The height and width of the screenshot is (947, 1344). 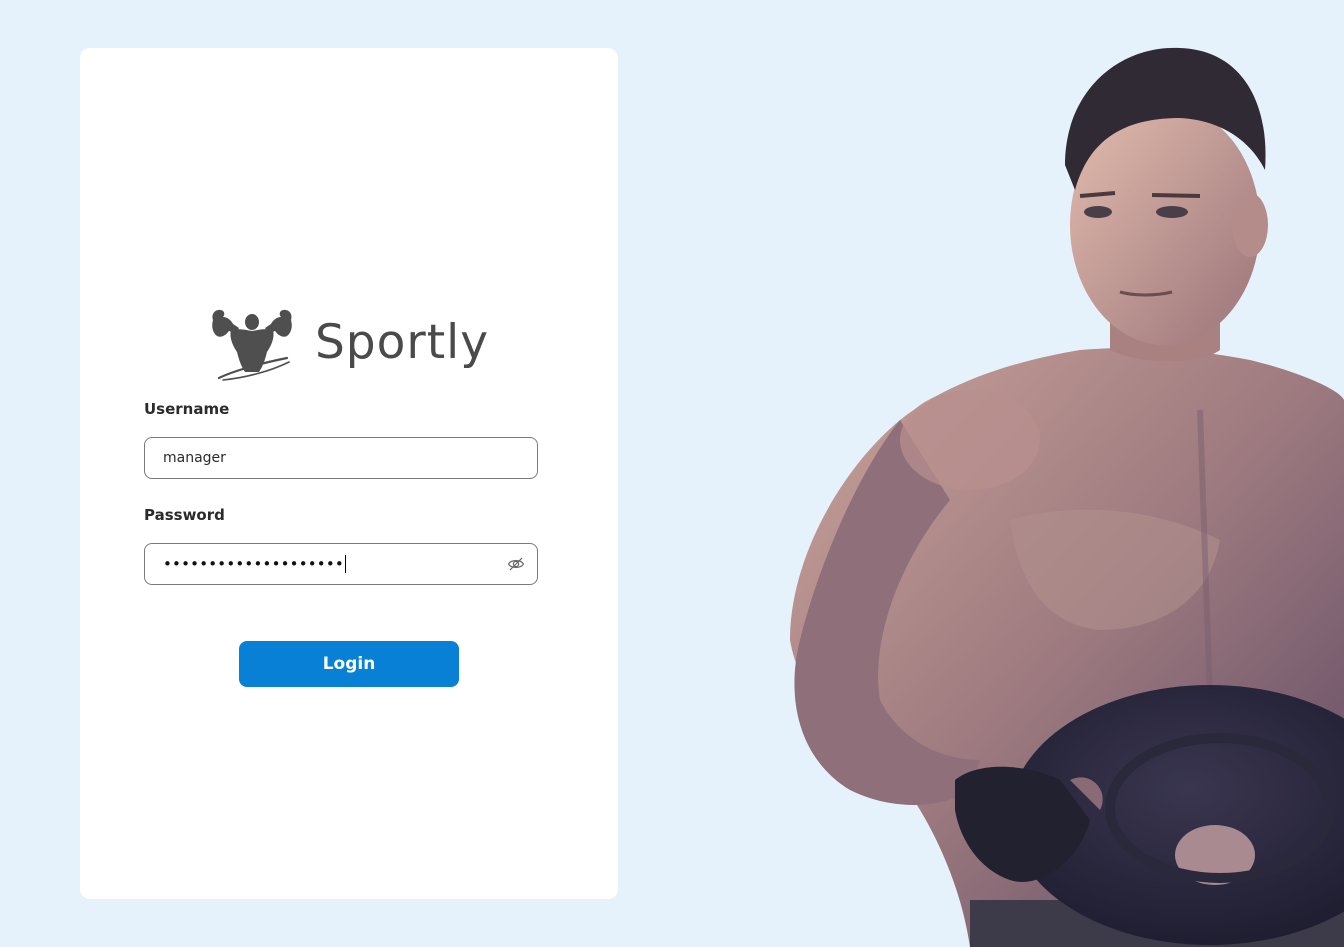 I want to click on password-input: ••••••••••••••••••••, so click(x=341, y=564).